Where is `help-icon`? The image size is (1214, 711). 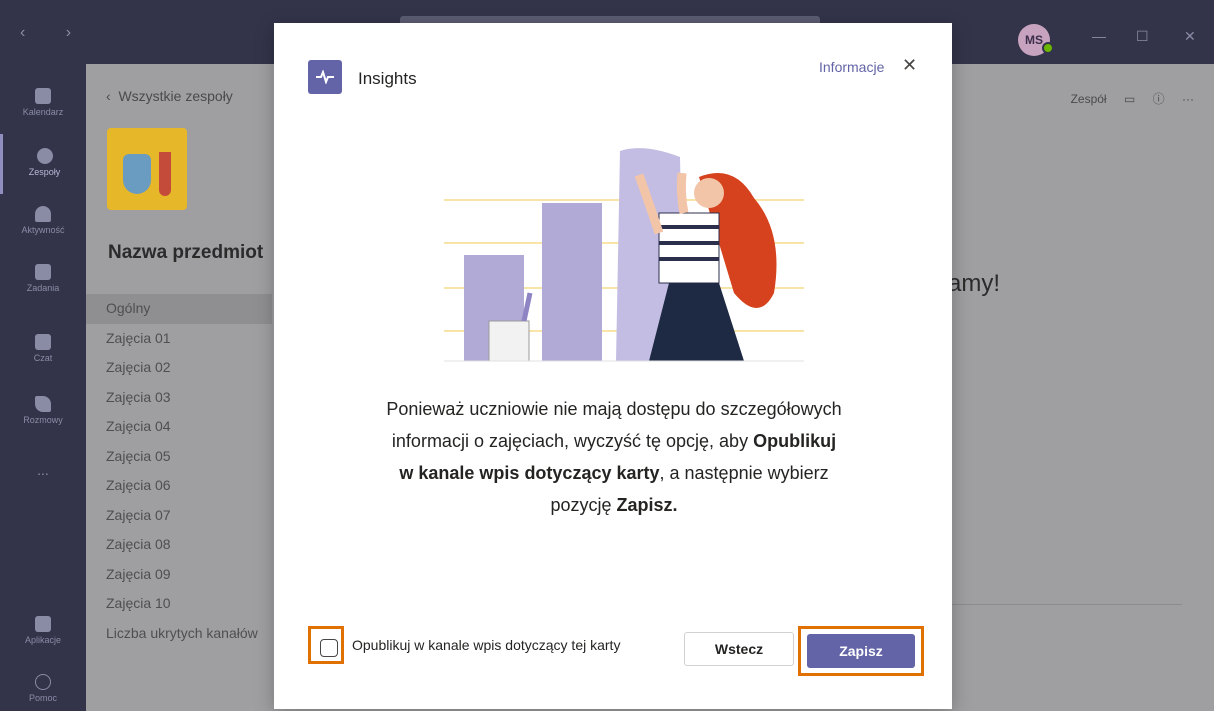 help-icon is located at coordinates (43, 682).